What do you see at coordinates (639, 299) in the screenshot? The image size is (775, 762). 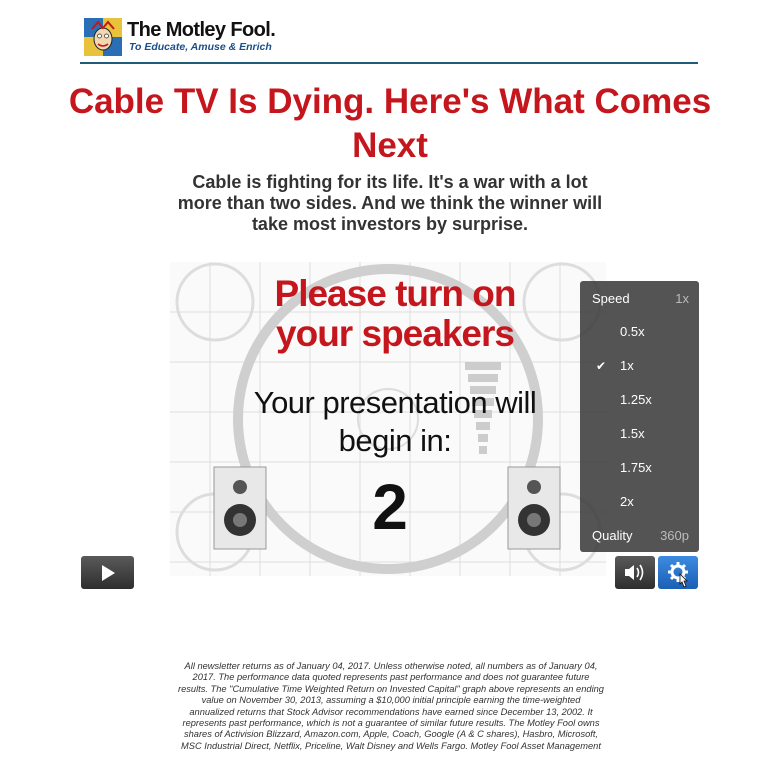 I see `speed-header: Speed 1x` at bounding box center [639, 299].